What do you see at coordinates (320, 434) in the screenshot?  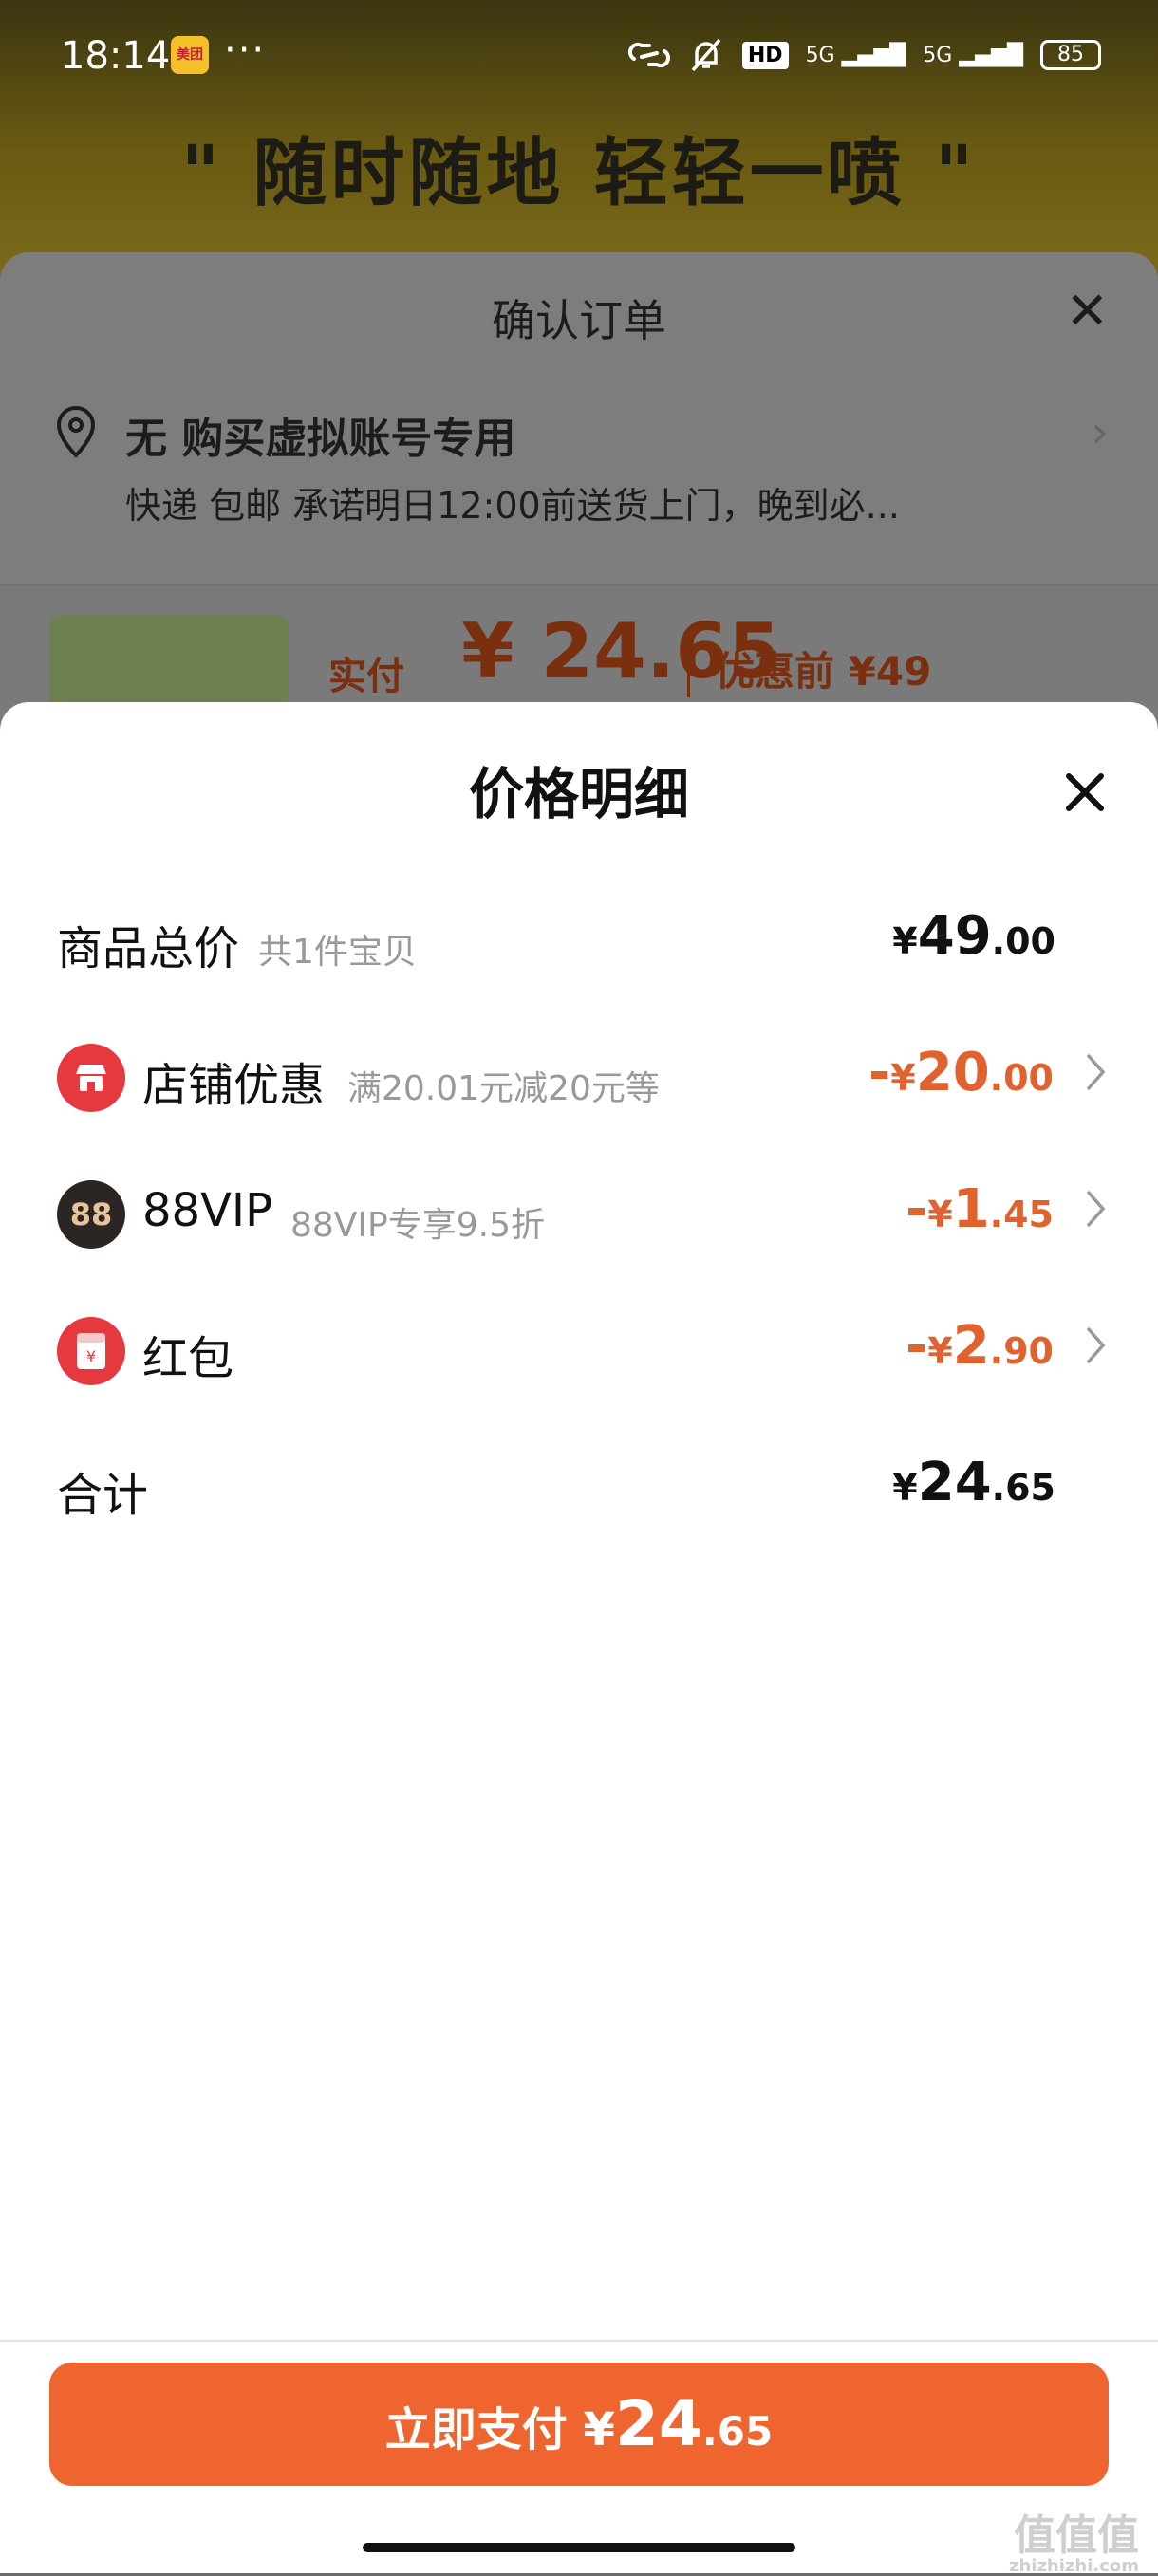 I see `address-name: 无 购买虚拟账号专用` at bounding box center [320, 434].